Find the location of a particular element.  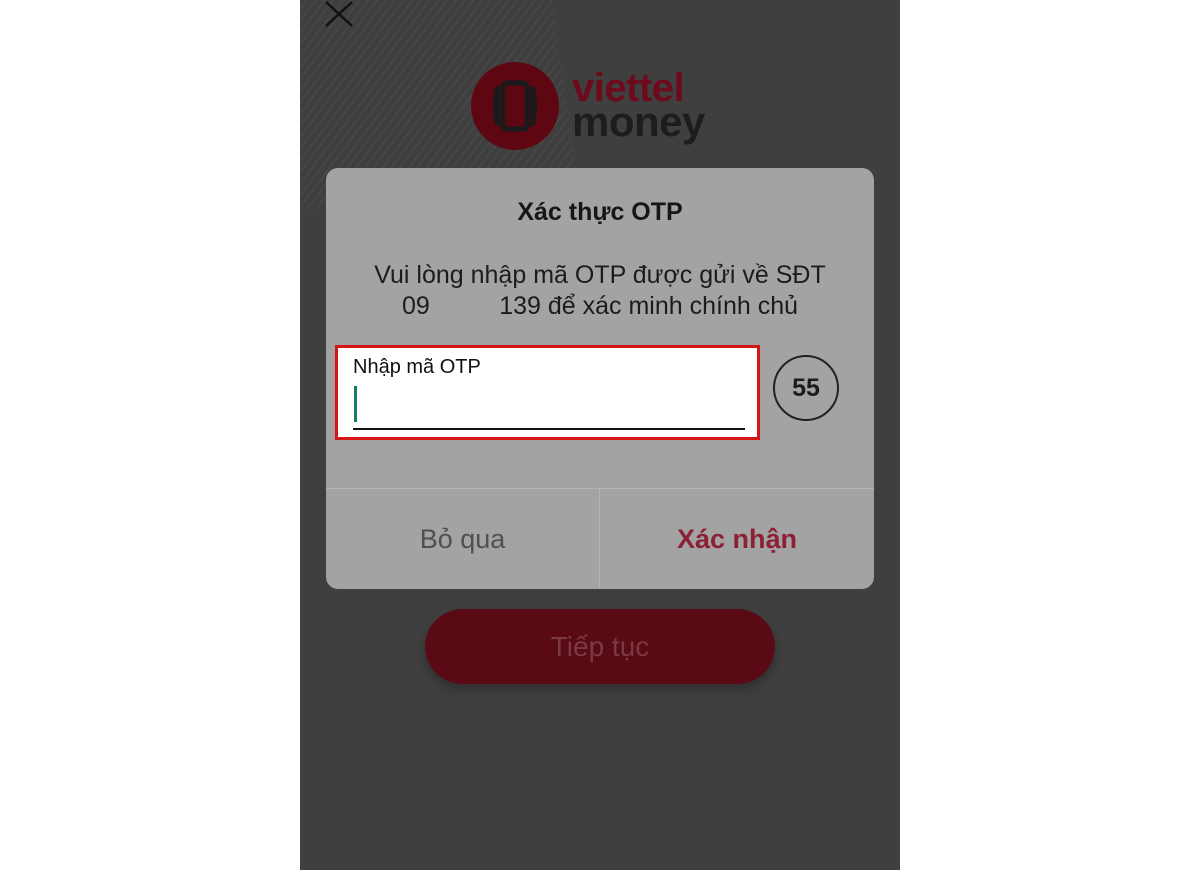

skip-button: Bỏ qua is located at coordinates (462, 539).